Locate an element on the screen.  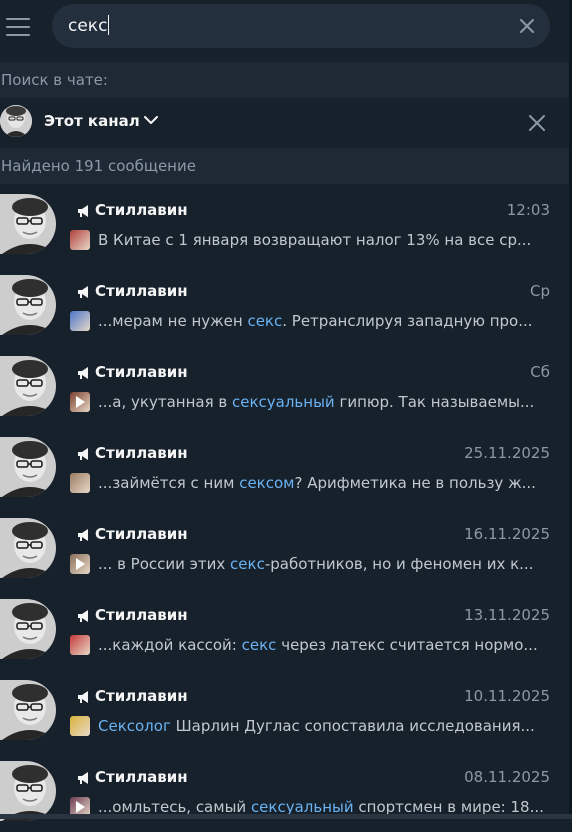
result-date: Сб is located at coordinates (540, 372).